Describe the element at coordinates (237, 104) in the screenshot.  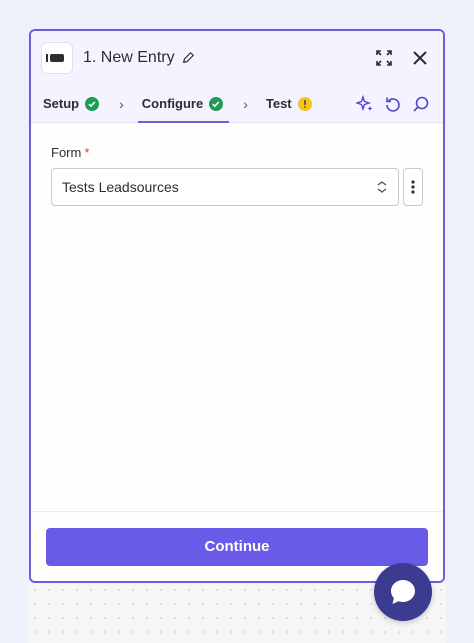
I see `step-tabs: Setup › Configure › Test` at that location.